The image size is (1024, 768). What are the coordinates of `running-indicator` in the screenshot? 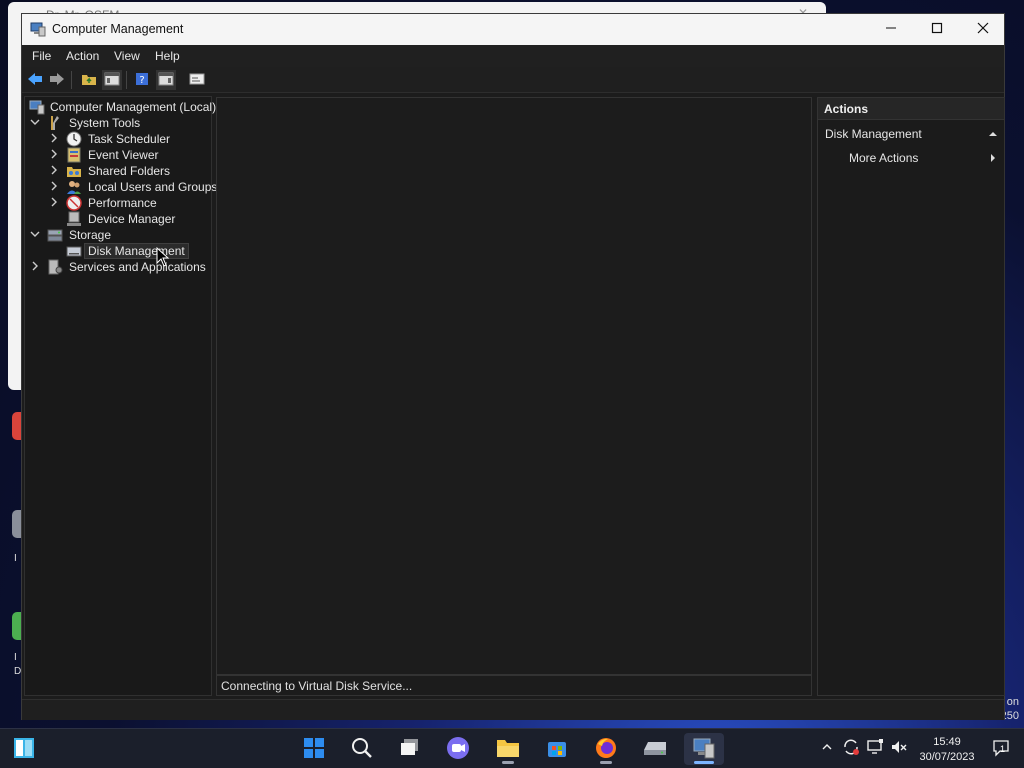 It's located at (704, 762).